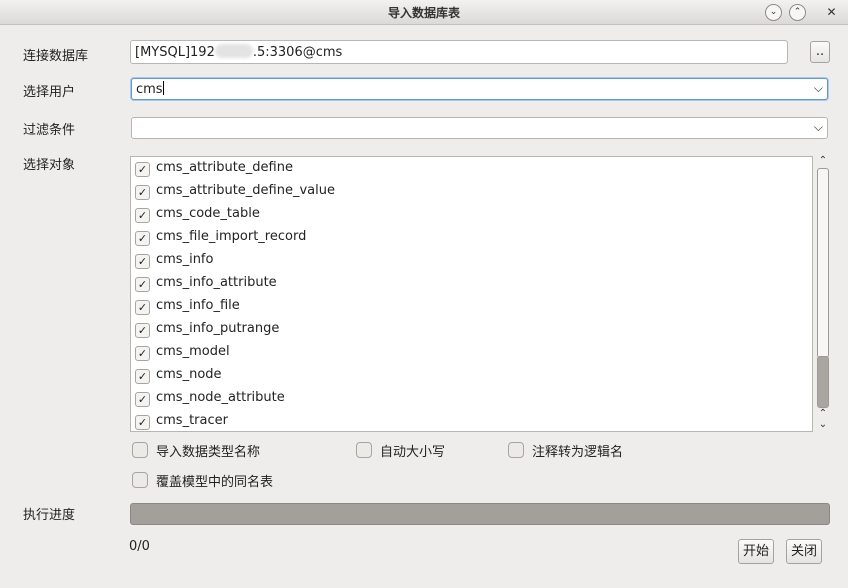 The width and height of the screenshot is (848, 588). What do you see at coordinates (139, 546) in the screenshot?
I see `progress-count: 0/0` at bounding box center [139, 546].